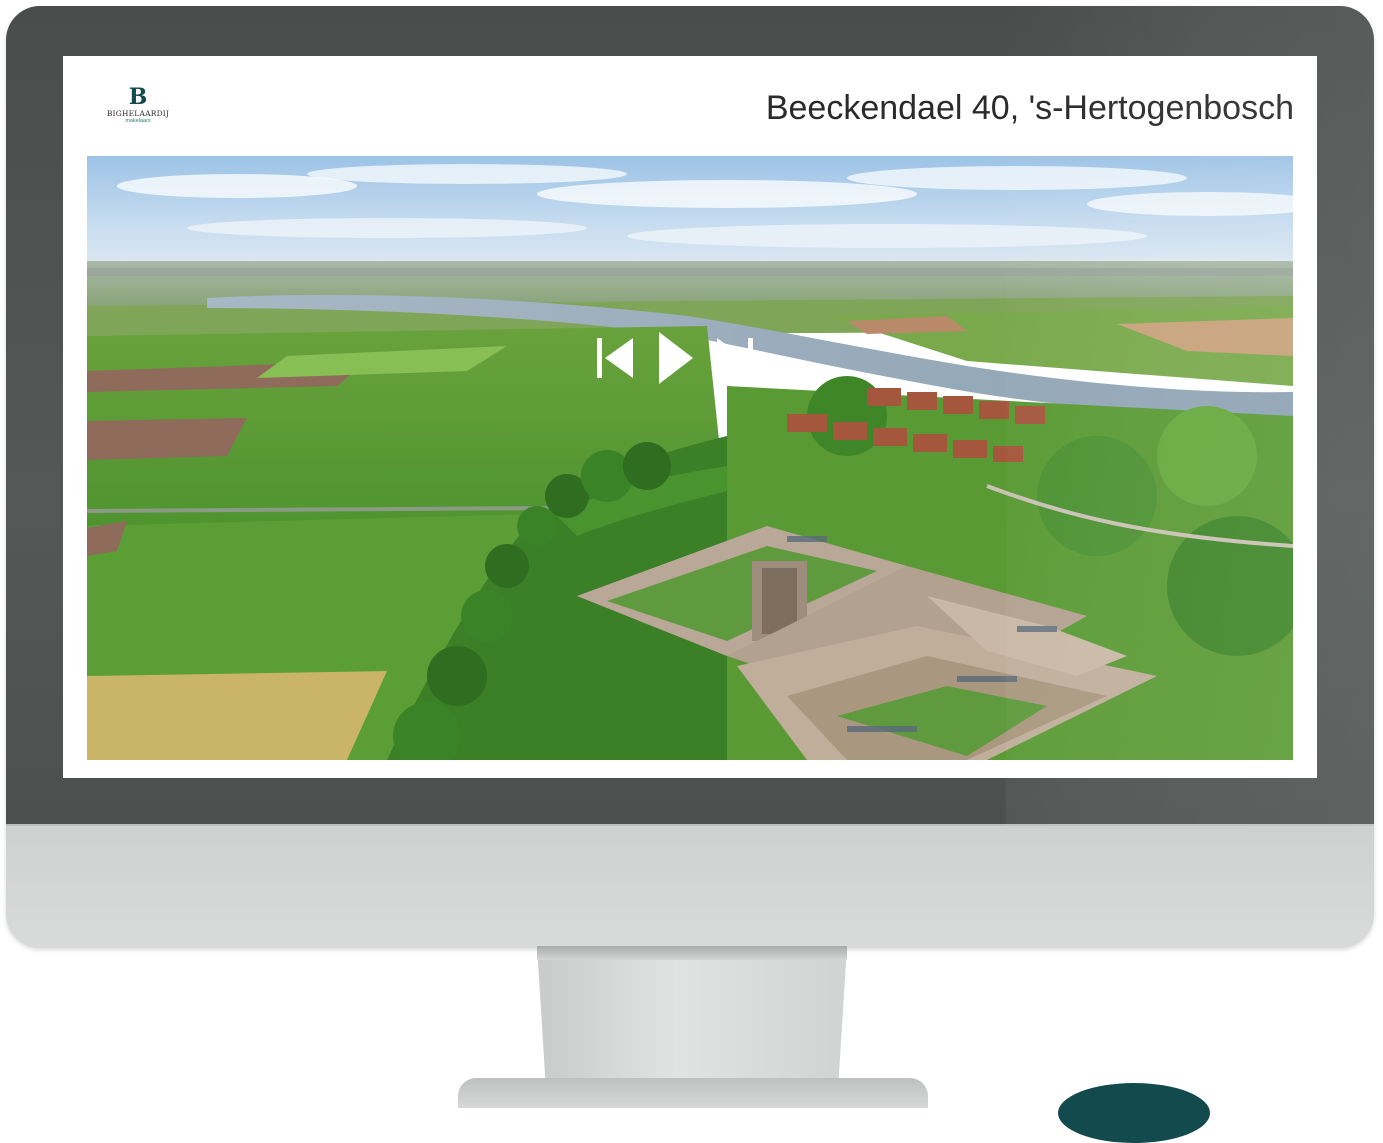  Describe the element at coordinates (138, 121) in the screenshot. I see `logo-sub: makelaars` at that location.